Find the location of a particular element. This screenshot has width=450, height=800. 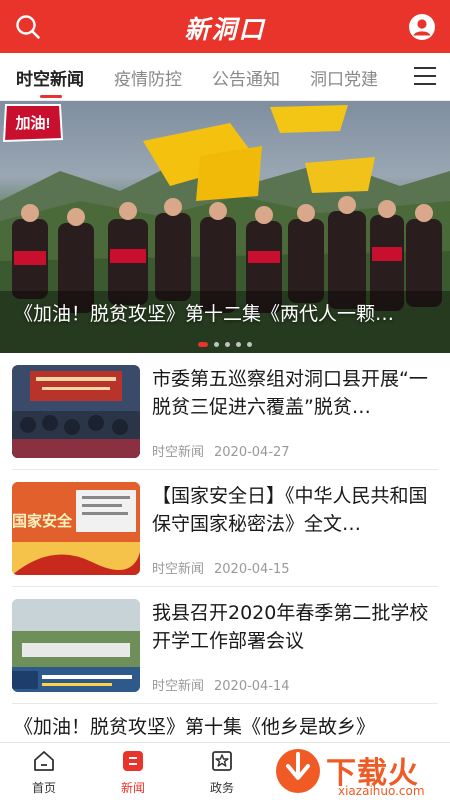

tab-notices: 公告通知 is located at coordinates (246, 77).